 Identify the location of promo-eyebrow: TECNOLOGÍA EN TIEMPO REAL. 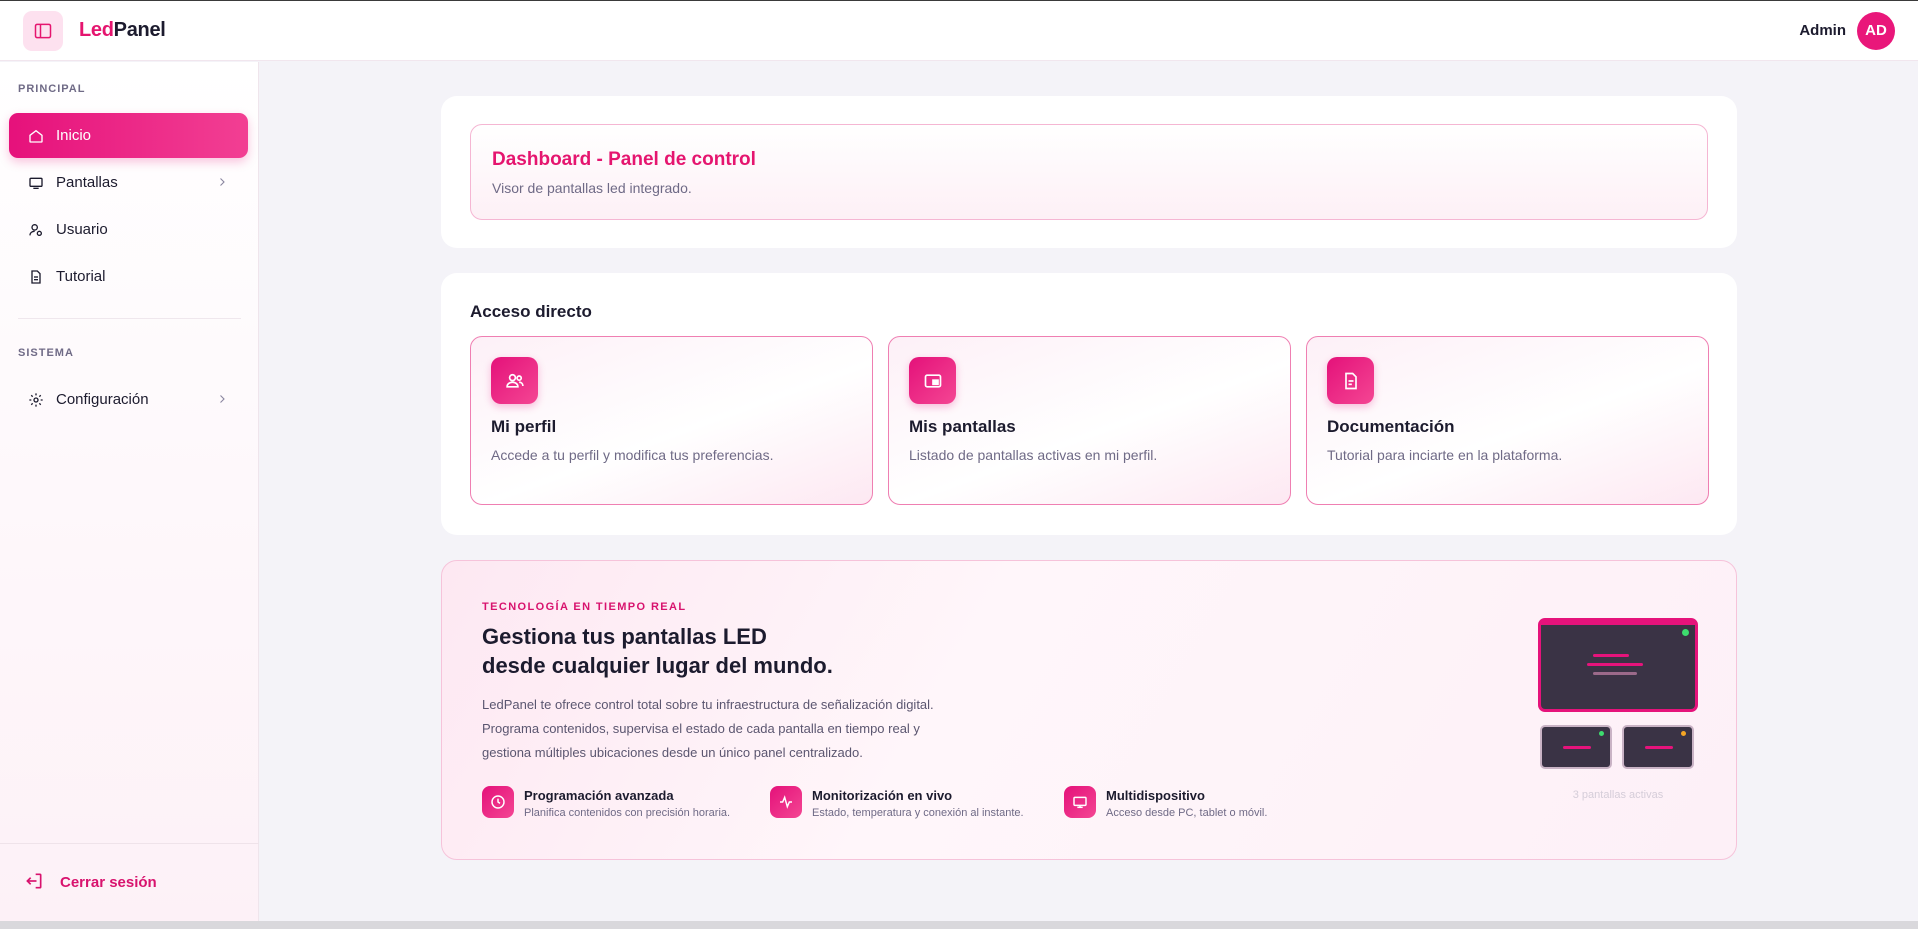
(584, 607).